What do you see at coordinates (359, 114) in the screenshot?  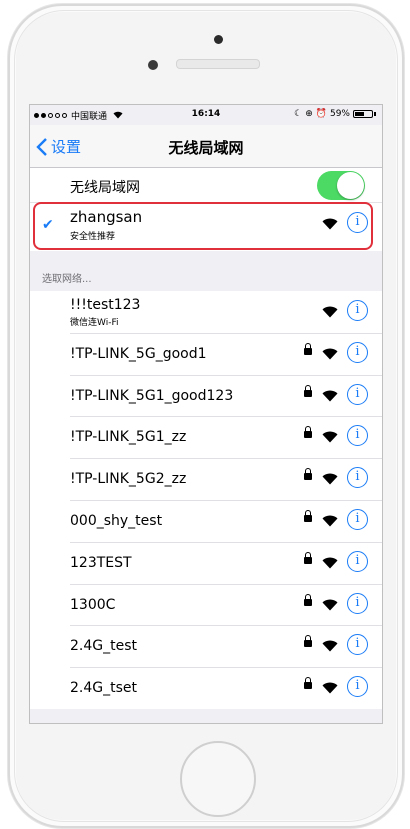 I see `battery-fill` at bounding box center [359, 114].